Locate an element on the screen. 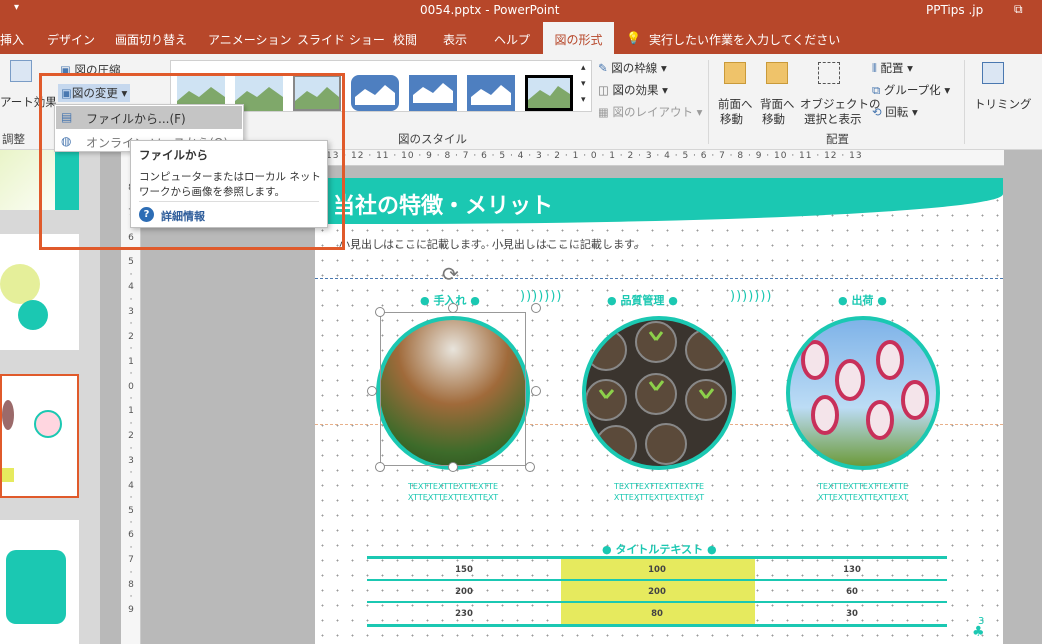 This screenshot has width=1042, height=644. item-label-2-text: 品質管理 is located at coordinates (642, 300).